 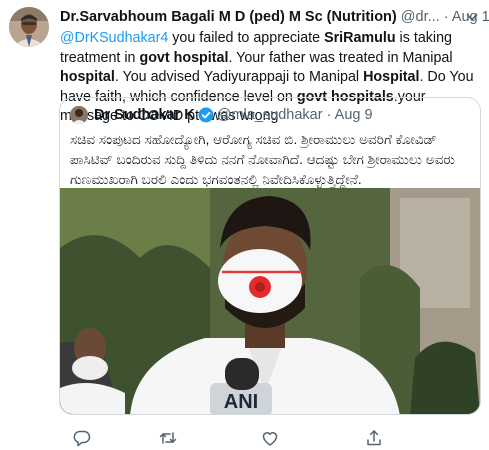 What do you see at coordinates (472, 17) in the screenshot?
I see `chevron-down-icon` at bounding box center [472, 17].